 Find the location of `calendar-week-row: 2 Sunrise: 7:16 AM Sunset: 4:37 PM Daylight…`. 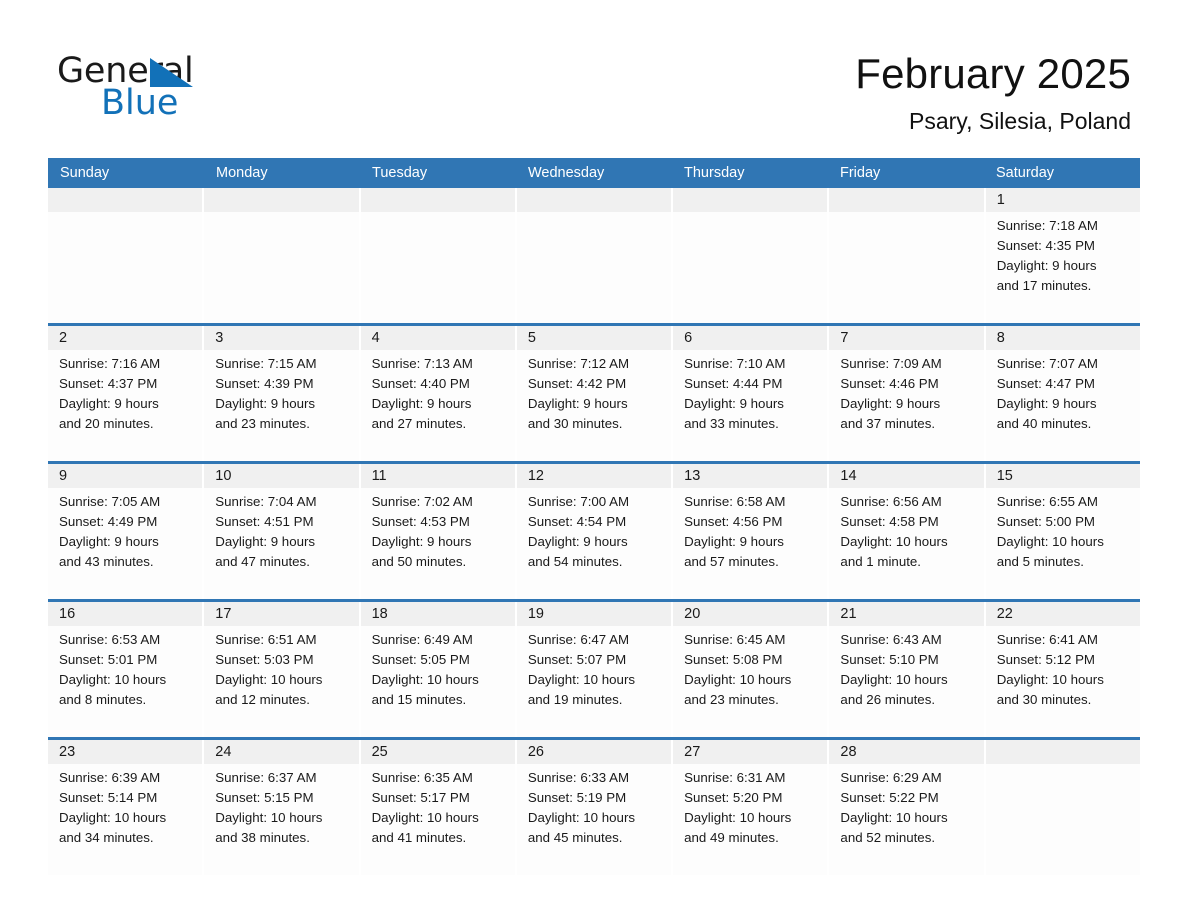

calendar-week-row: 2 Sunrise: 7:16 AM Sunset: 4:37 PM Daylight… is located at coordinates (594, 392).